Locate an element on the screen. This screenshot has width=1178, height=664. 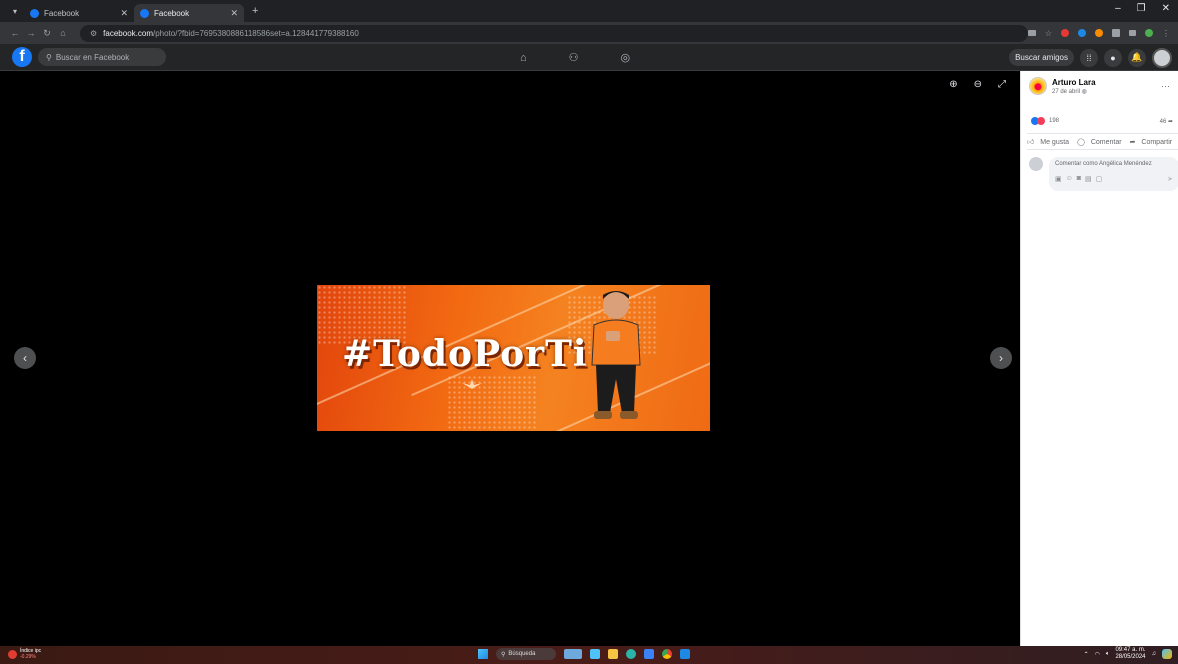
shares-count-group: 46 ➦ is located at coordinates (1166, 121).